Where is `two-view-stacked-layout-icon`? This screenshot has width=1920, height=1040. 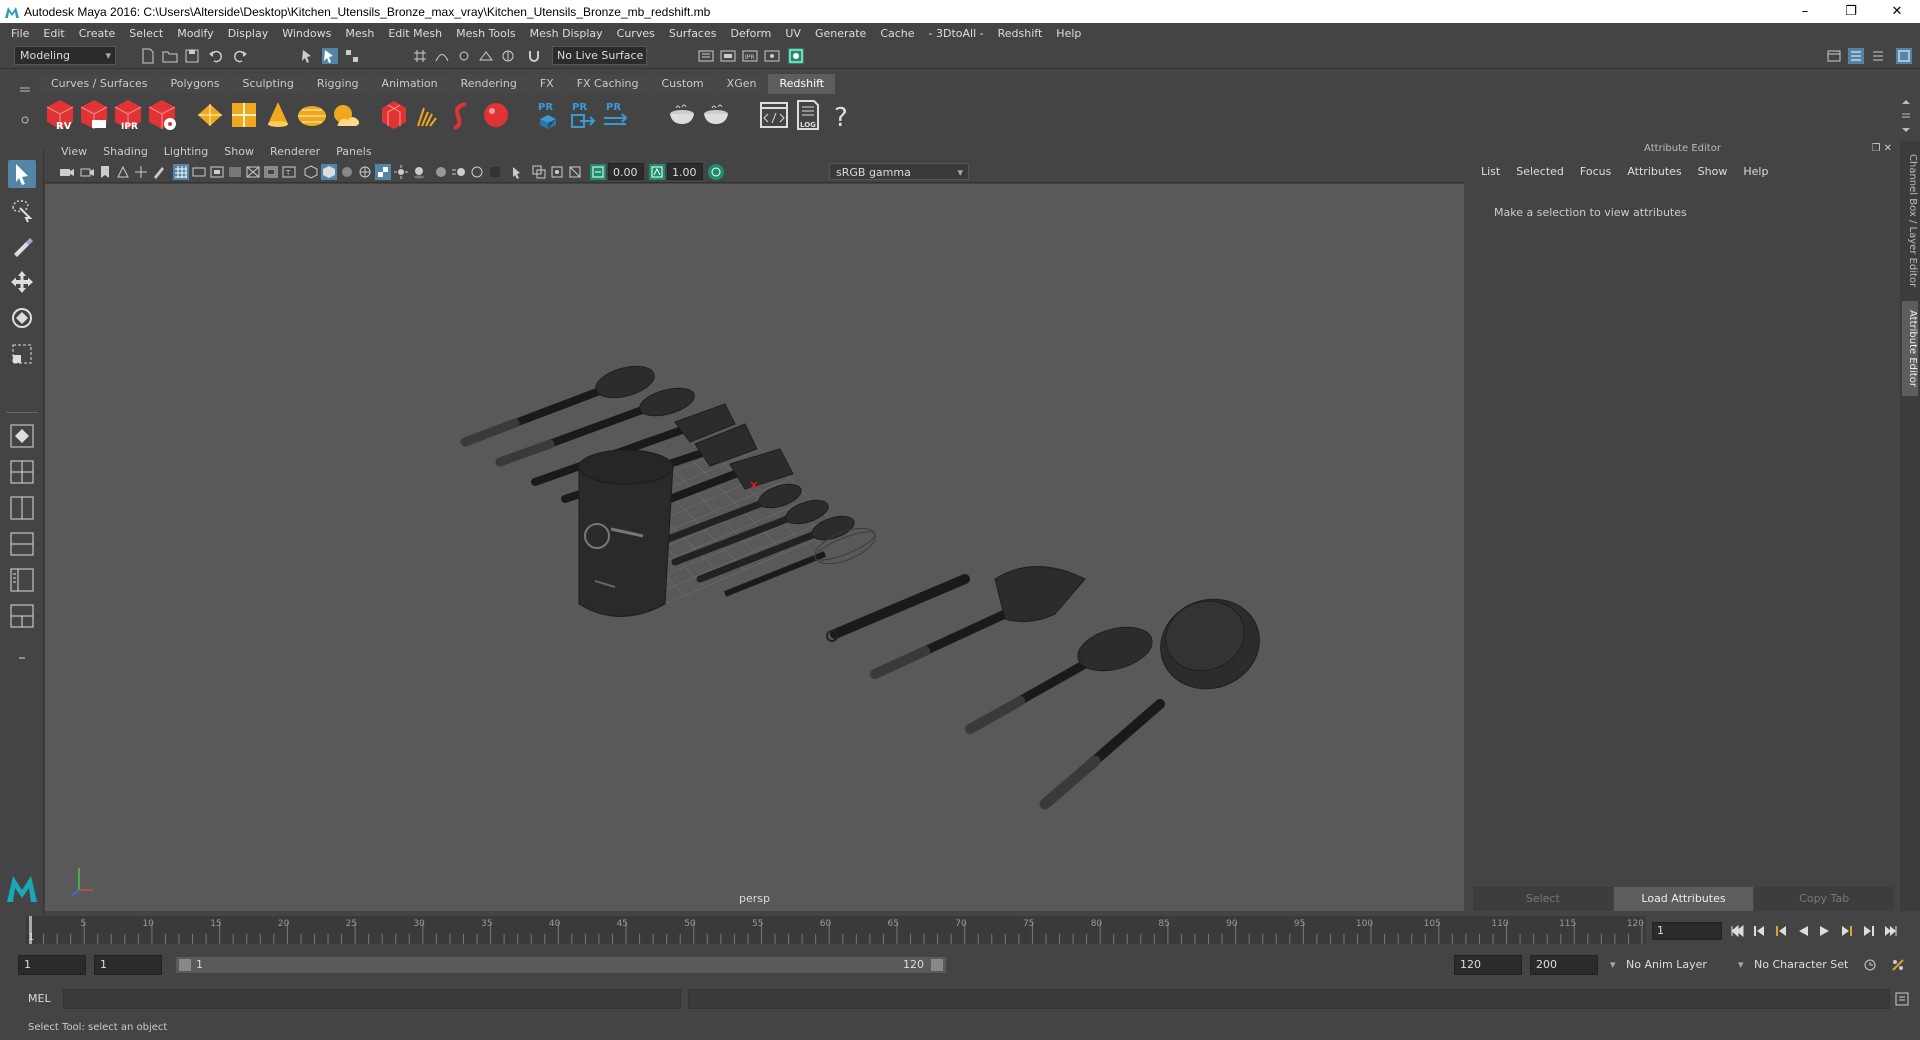 two-view-stacked-layout-icon is located at coordinates (22, 544).